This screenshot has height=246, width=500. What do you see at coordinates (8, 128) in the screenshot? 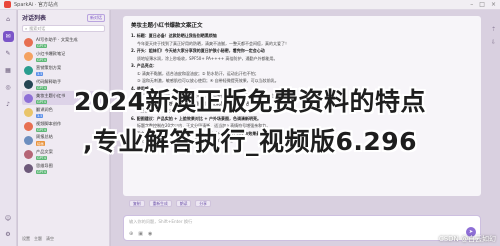
I see `icon-rail: ⌂ ✉ ✎ ▦ ◎ ♪ ☺ ⚙` at bounding box center [8, 128].